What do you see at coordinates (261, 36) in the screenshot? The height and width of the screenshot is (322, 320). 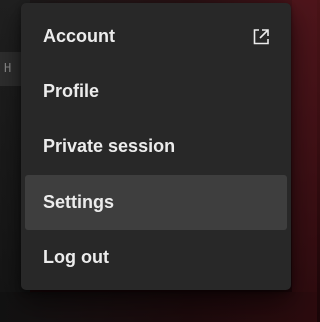 I see `external-link-icon` at bounding box center [261, 36].